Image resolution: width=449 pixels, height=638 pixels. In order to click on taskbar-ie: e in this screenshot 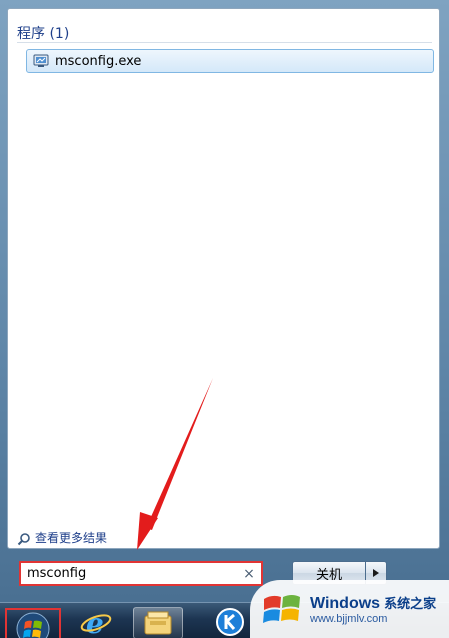, I will do `click(96, 622)`.